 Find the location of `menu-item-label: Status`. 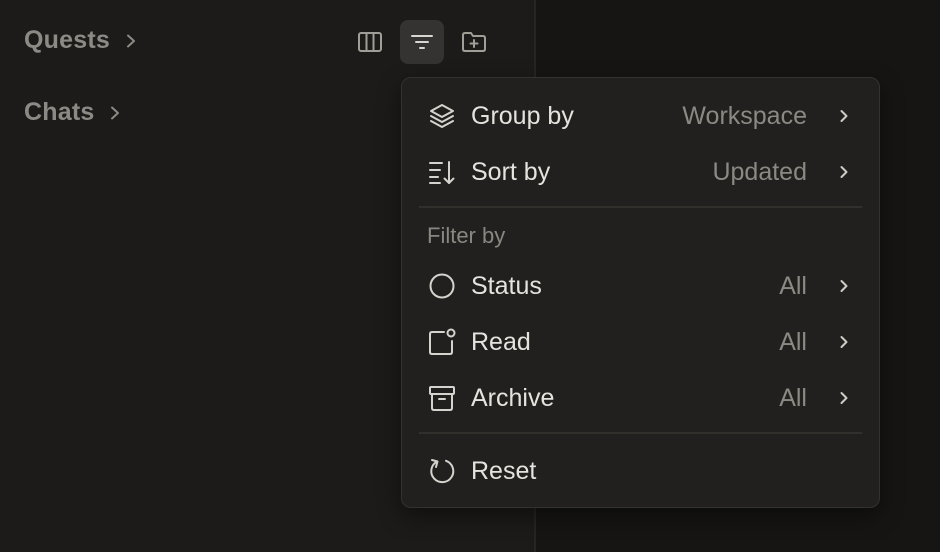

menu-item-label: Status is located at coordinates (506, 285).